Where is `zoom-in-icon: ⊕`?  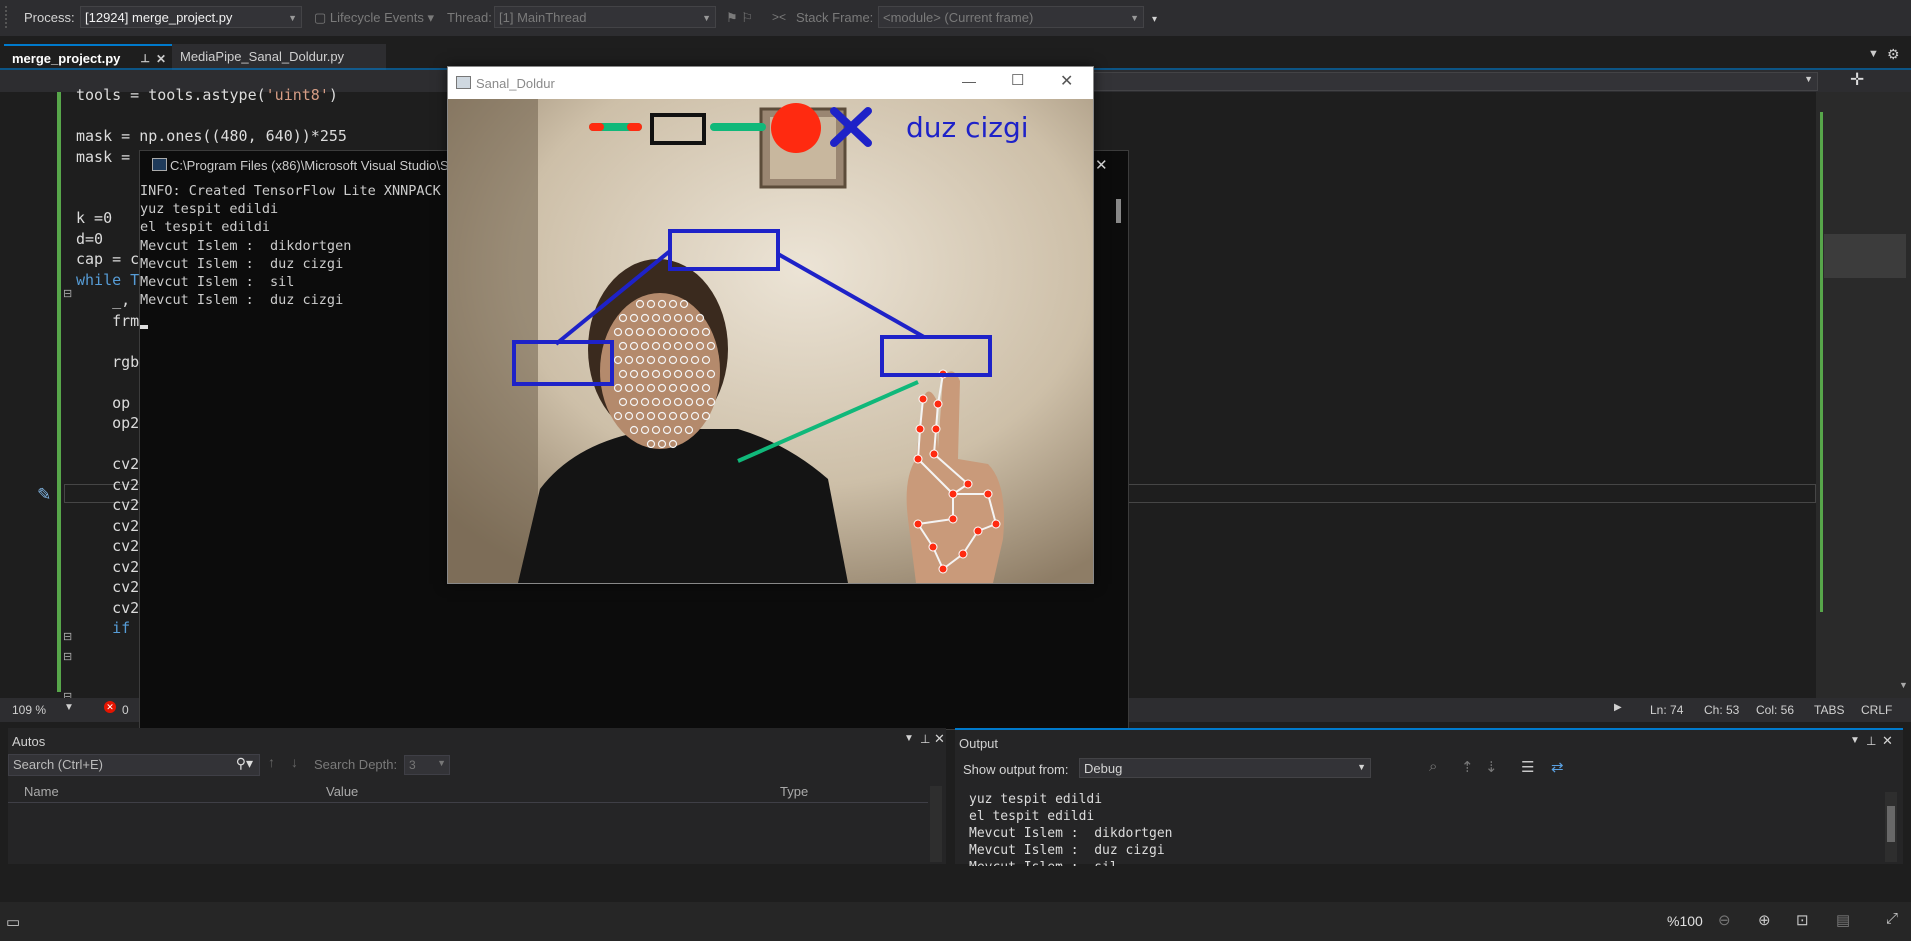
zoom-in-icon: ⊕ is located at coordinates (1764, 920).